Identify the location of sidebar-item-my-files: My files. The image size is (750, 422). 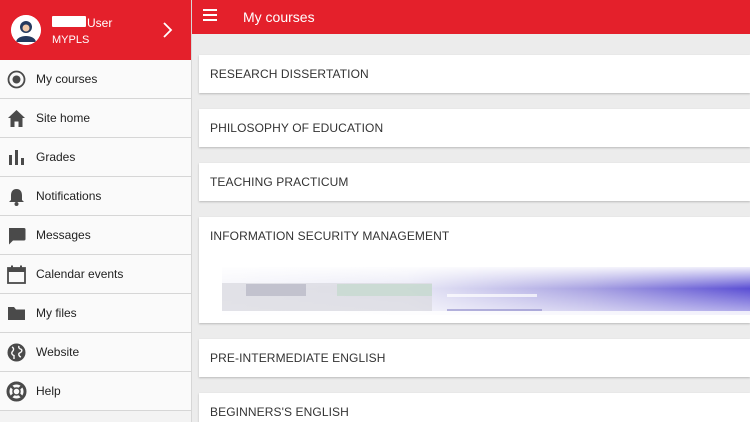
(95, 313).